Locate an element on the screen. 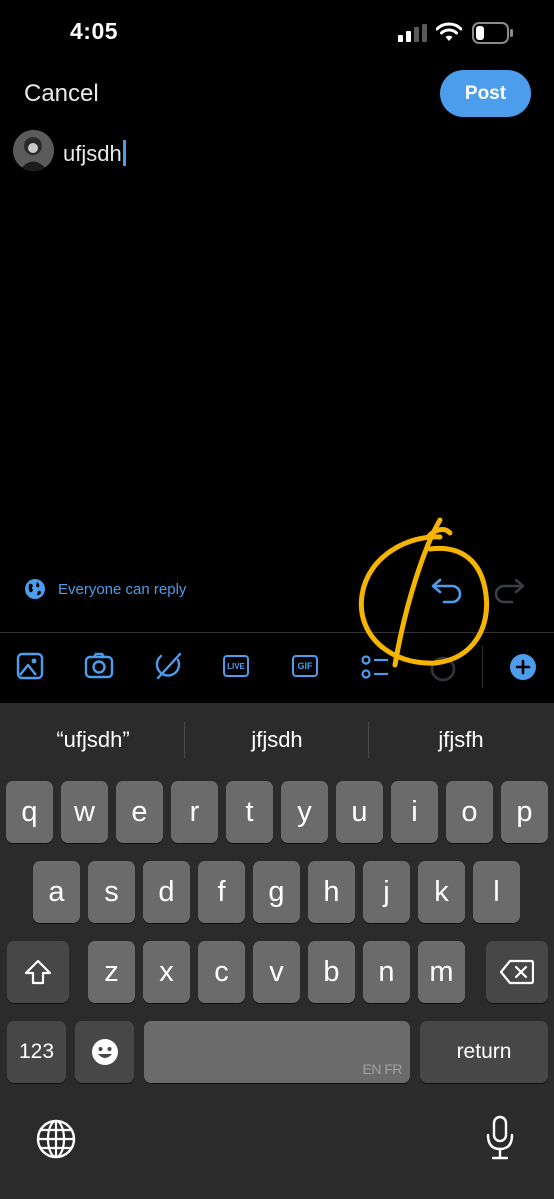  suggestion-3: jfjsfh is located at coordinates (461, 740).